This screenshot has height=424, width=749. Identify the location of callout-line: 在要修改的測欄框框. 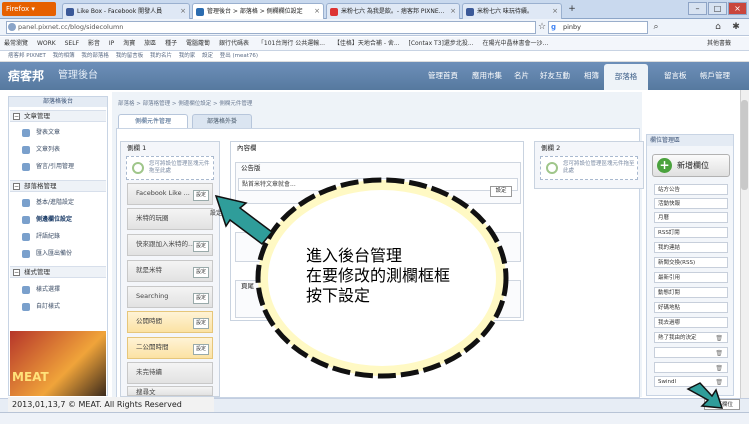
(378, 275).